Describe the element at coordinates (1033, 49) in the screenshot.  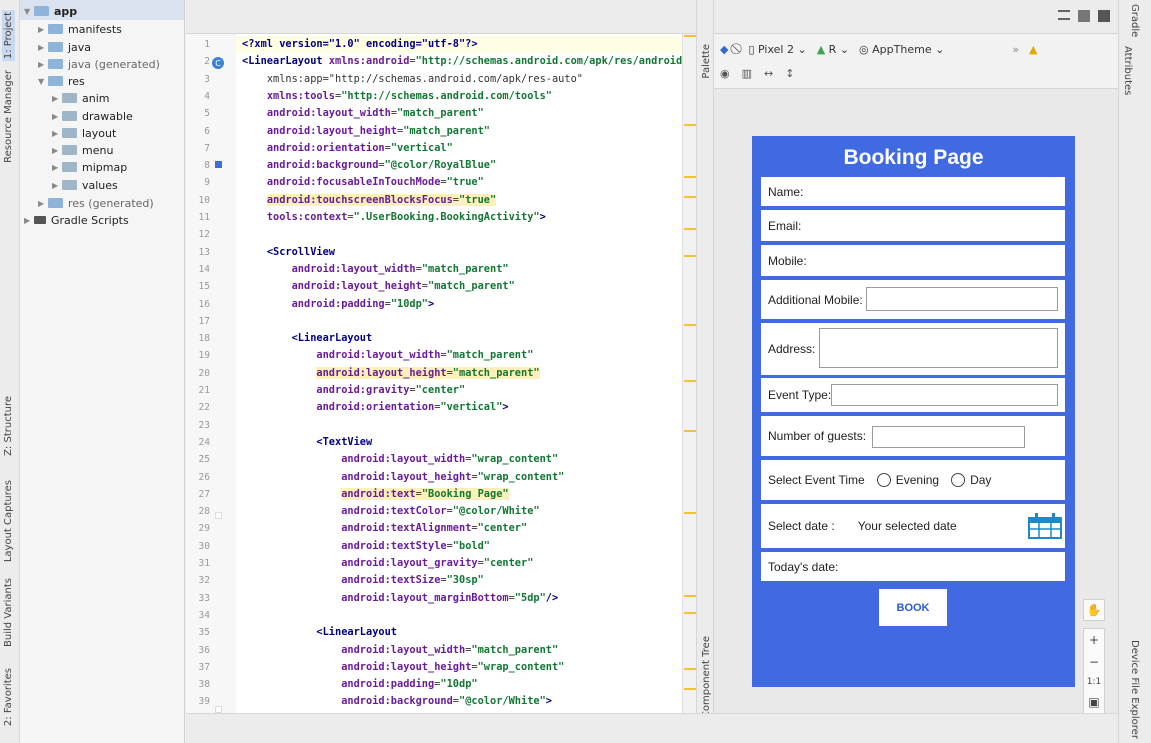
I see `warning-icon: ▲` at that location.